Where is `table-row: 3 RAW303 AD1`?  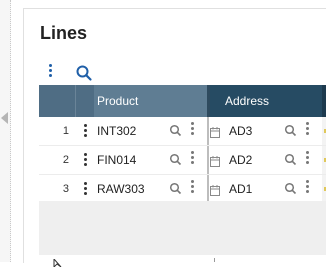
table-row: 3 RAW303 AD1 is located at coordinates (182, 189).